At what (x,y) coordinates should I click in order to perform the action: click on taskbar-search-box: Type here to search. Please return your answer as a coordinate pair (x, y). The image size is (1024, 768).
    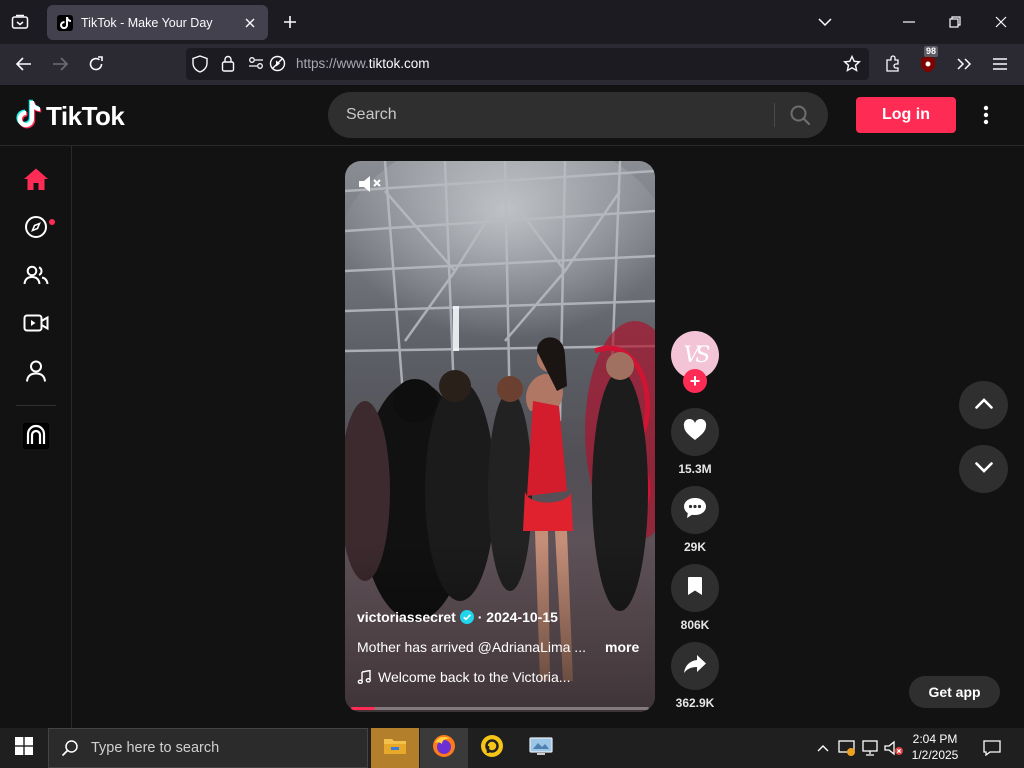
    Looking at the image, I should click on (208, 748).